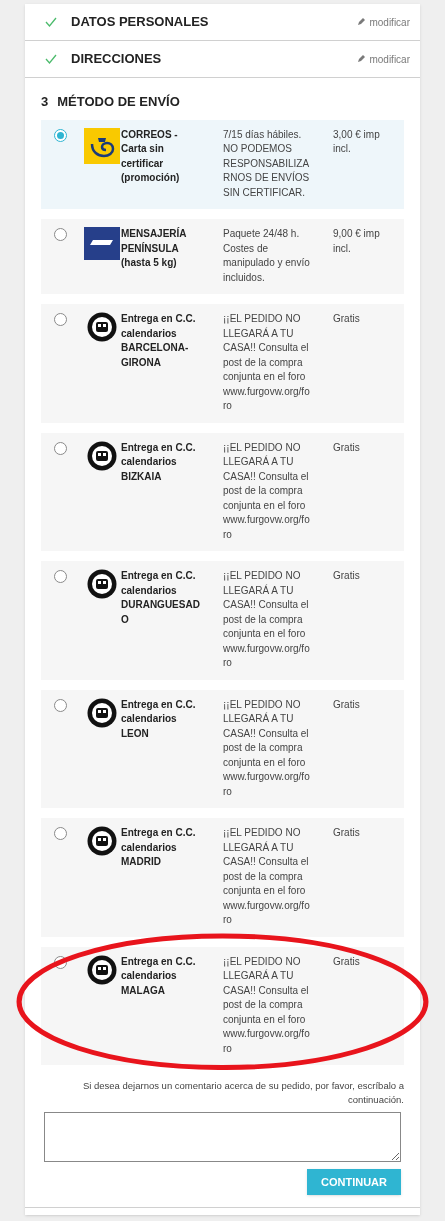 The image size is (445, 1221). I want to click on shipping-option: Entrega en C.C. calendarios LEON ¡¡EL PEDIDO NO LLEGARÁ A TU CASA!! Consulta el post de la compra conjunta en el foro www.furgovw.org/foro Gratis, so click(222, 748).